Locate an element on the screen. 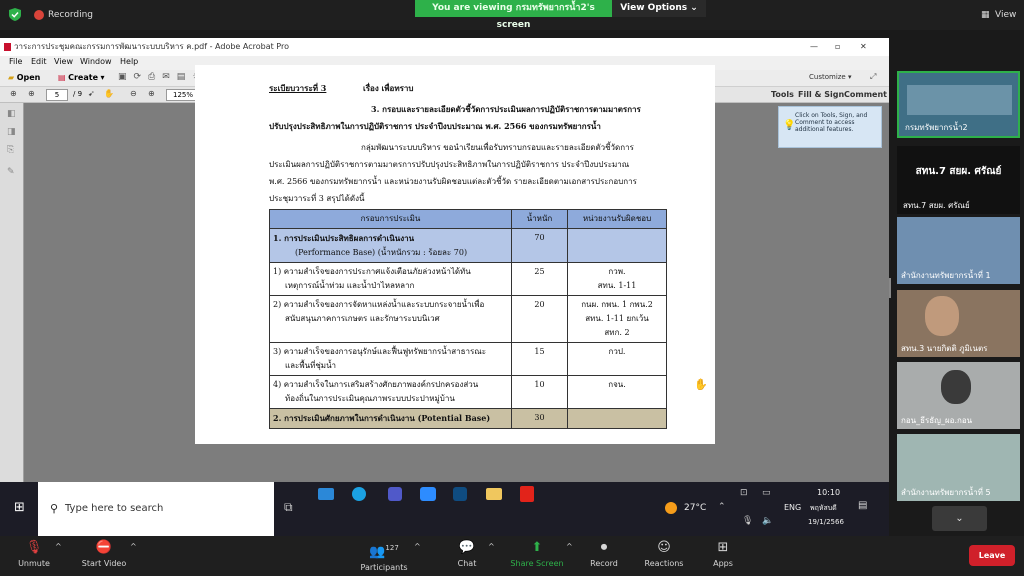 The image size is (1024, 576). participant-tile: สำนักงานทรัพยากรน้ำที่ 1 is located at coordinates (958, 250).